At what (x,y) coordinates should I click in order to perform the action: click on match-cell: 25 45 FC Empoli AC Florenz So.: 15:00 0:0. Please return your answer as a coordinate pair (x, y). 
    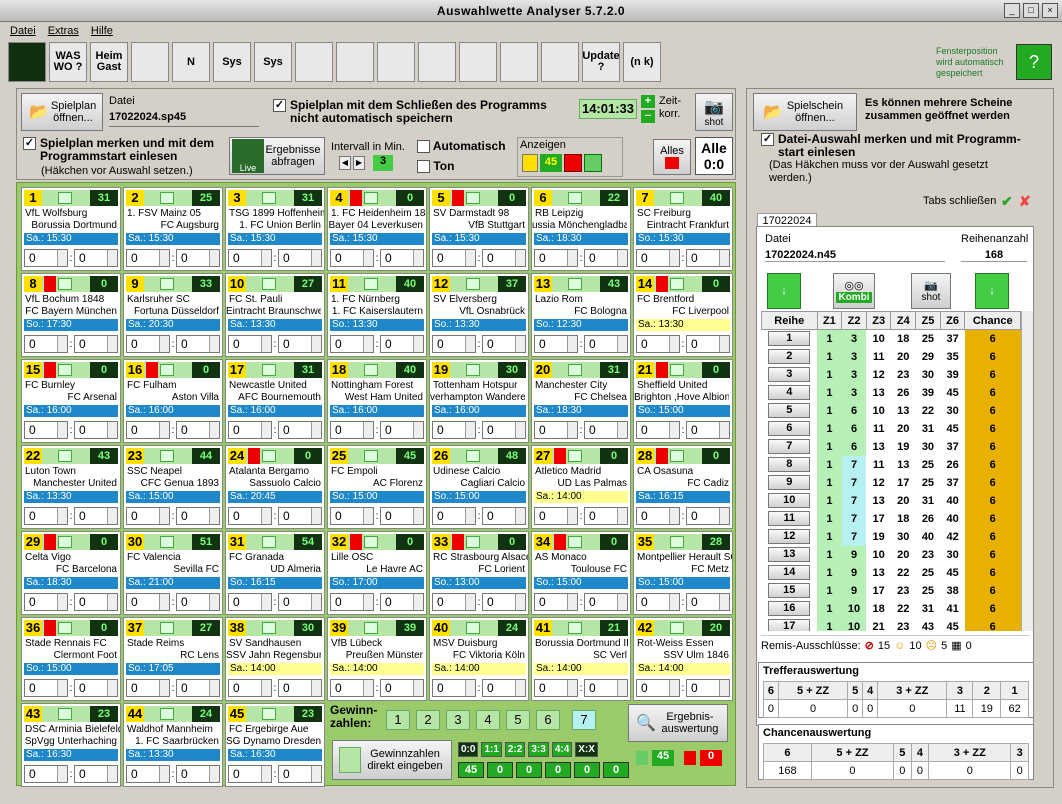
    Looking at the image, I should click on (377, 487).